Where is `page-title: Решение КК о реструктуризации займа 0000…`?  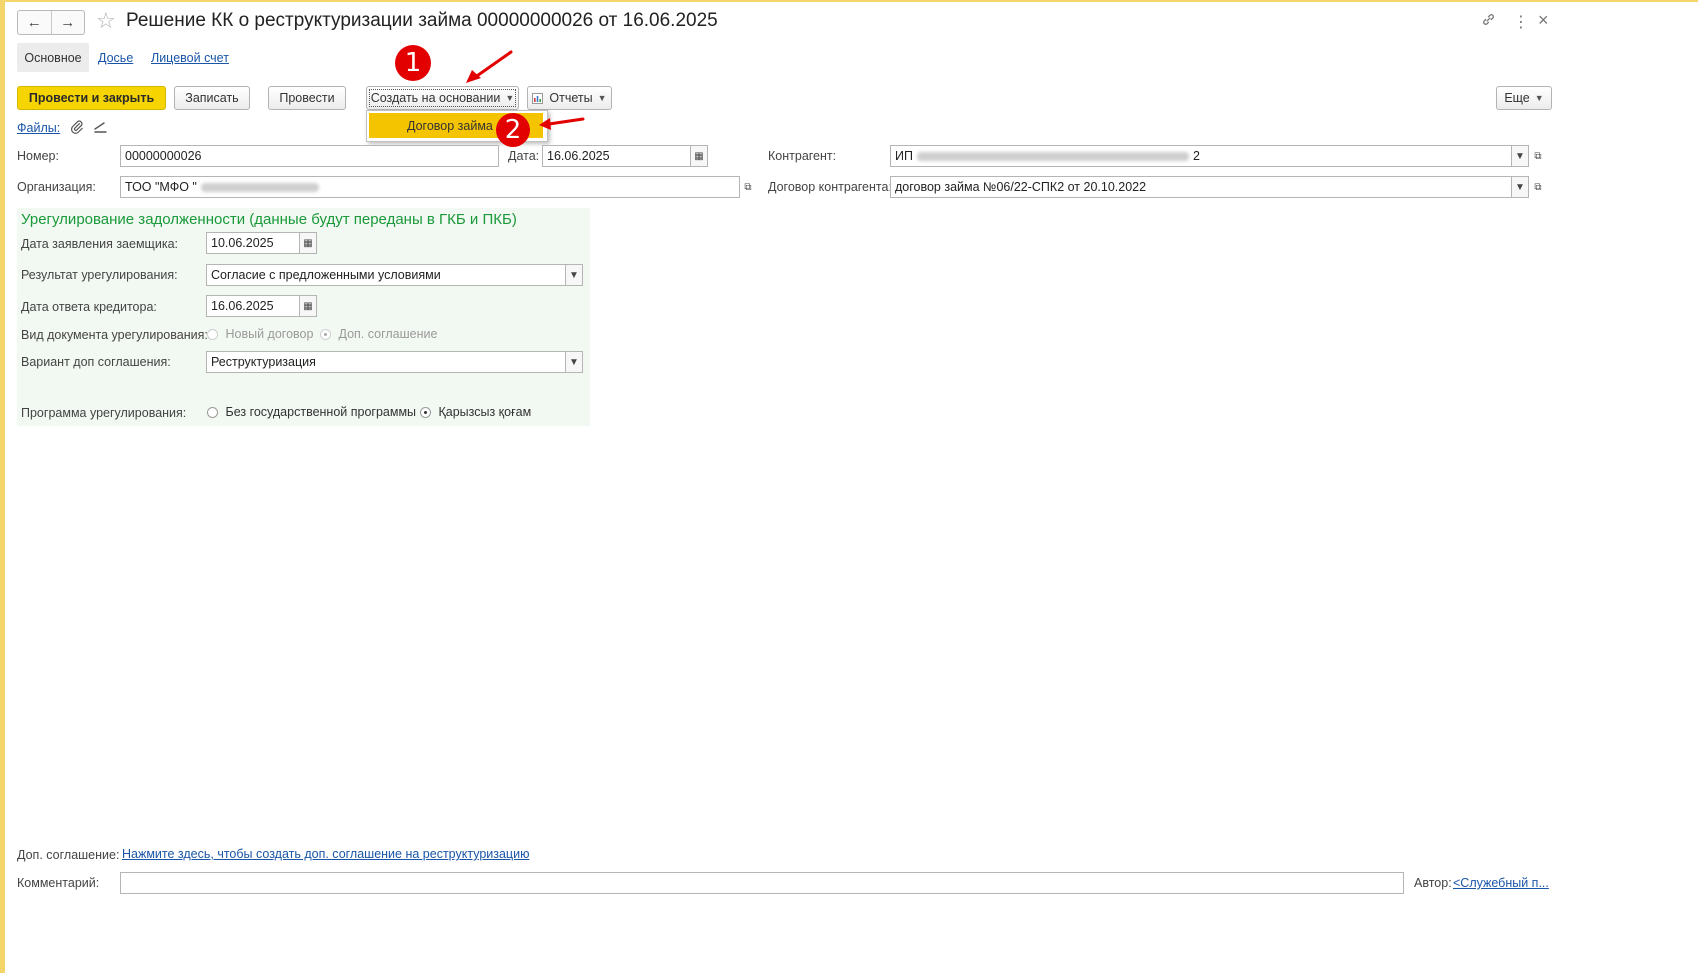
page-title: Решение КК о реструктуризации займа 0000… is located at coordinates (422, 20).